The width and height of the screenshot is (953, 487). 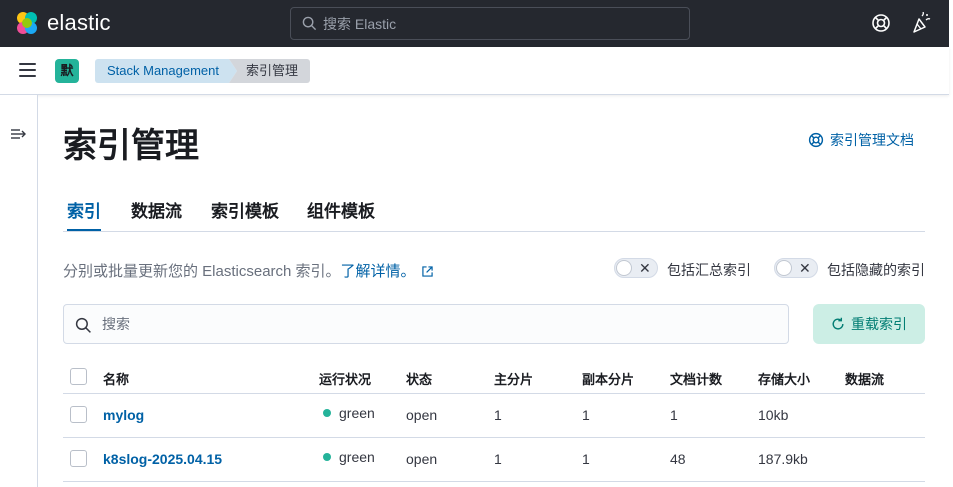 I want to click on column-header-health: 运行状况, so click(x=345, y=378).